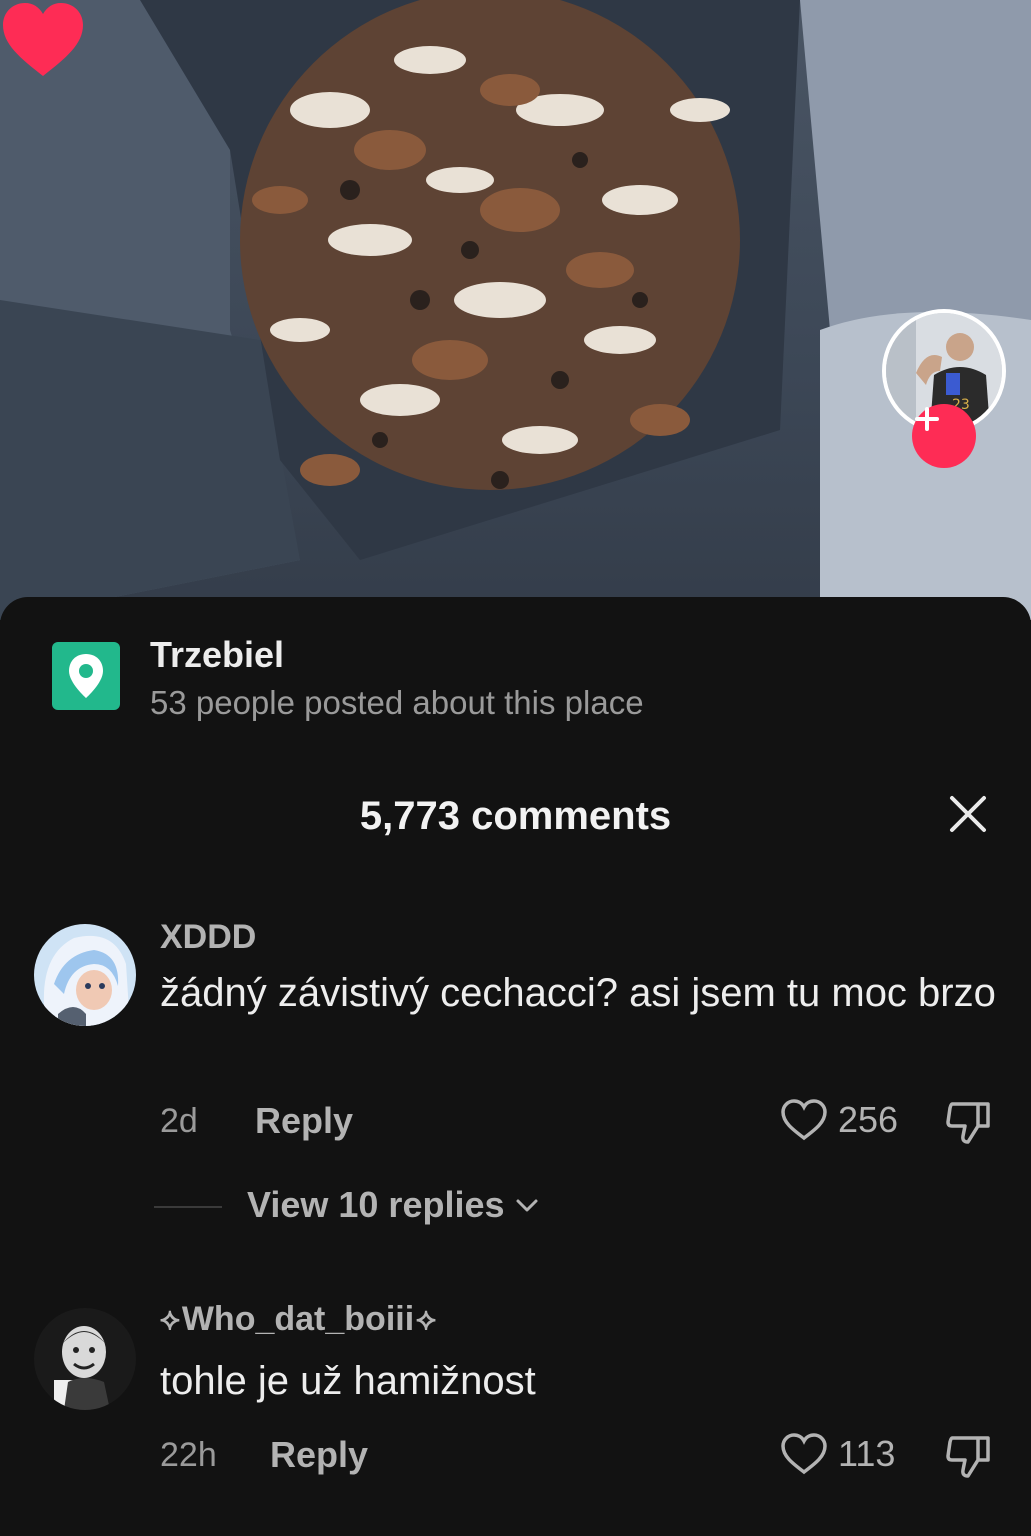 This screenshot has height=1536, width=1031. I want to click on location-pin-glyph, so click(86, 676).